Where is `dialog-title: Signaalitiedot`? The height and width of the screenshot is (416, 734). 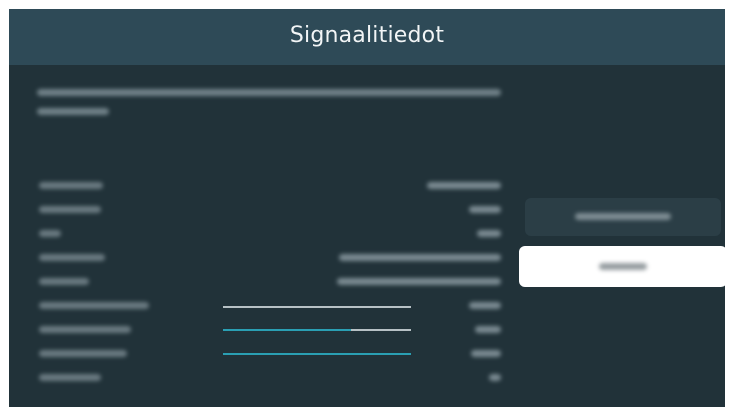 dialog-title: Signaalitiedot is located at coordinates (367, 35).